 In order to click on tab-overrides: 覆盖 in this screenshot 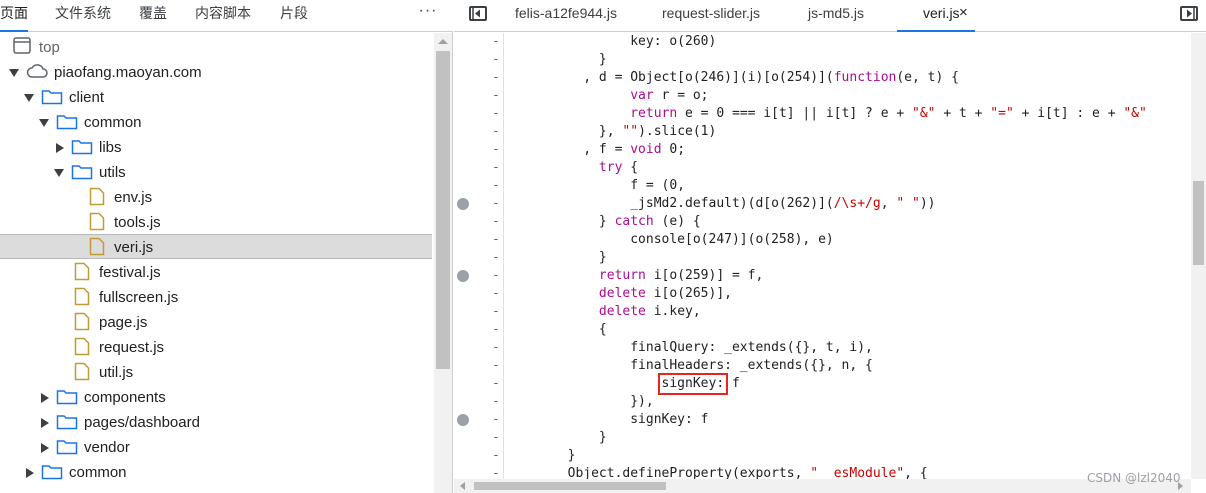, I will do `click(153, 16)`.